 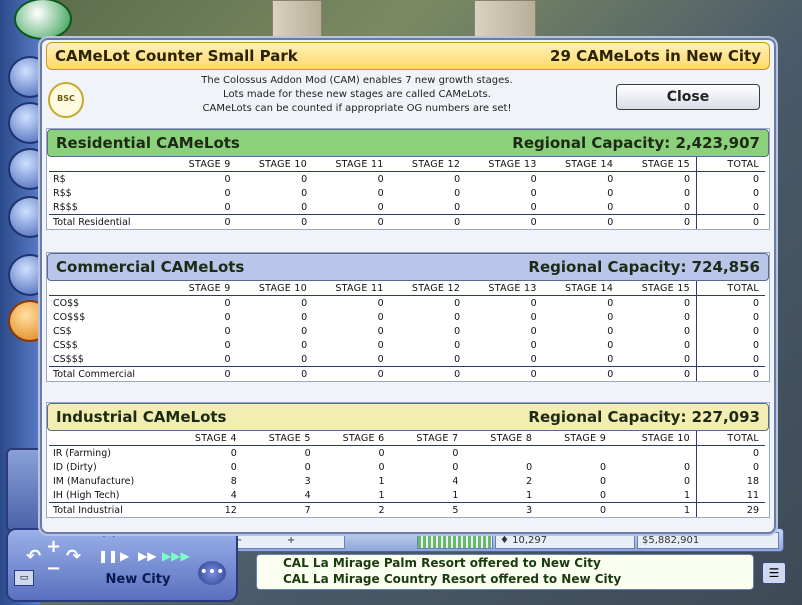 I want to click on close-button: Close, so click(x=688, y=97).